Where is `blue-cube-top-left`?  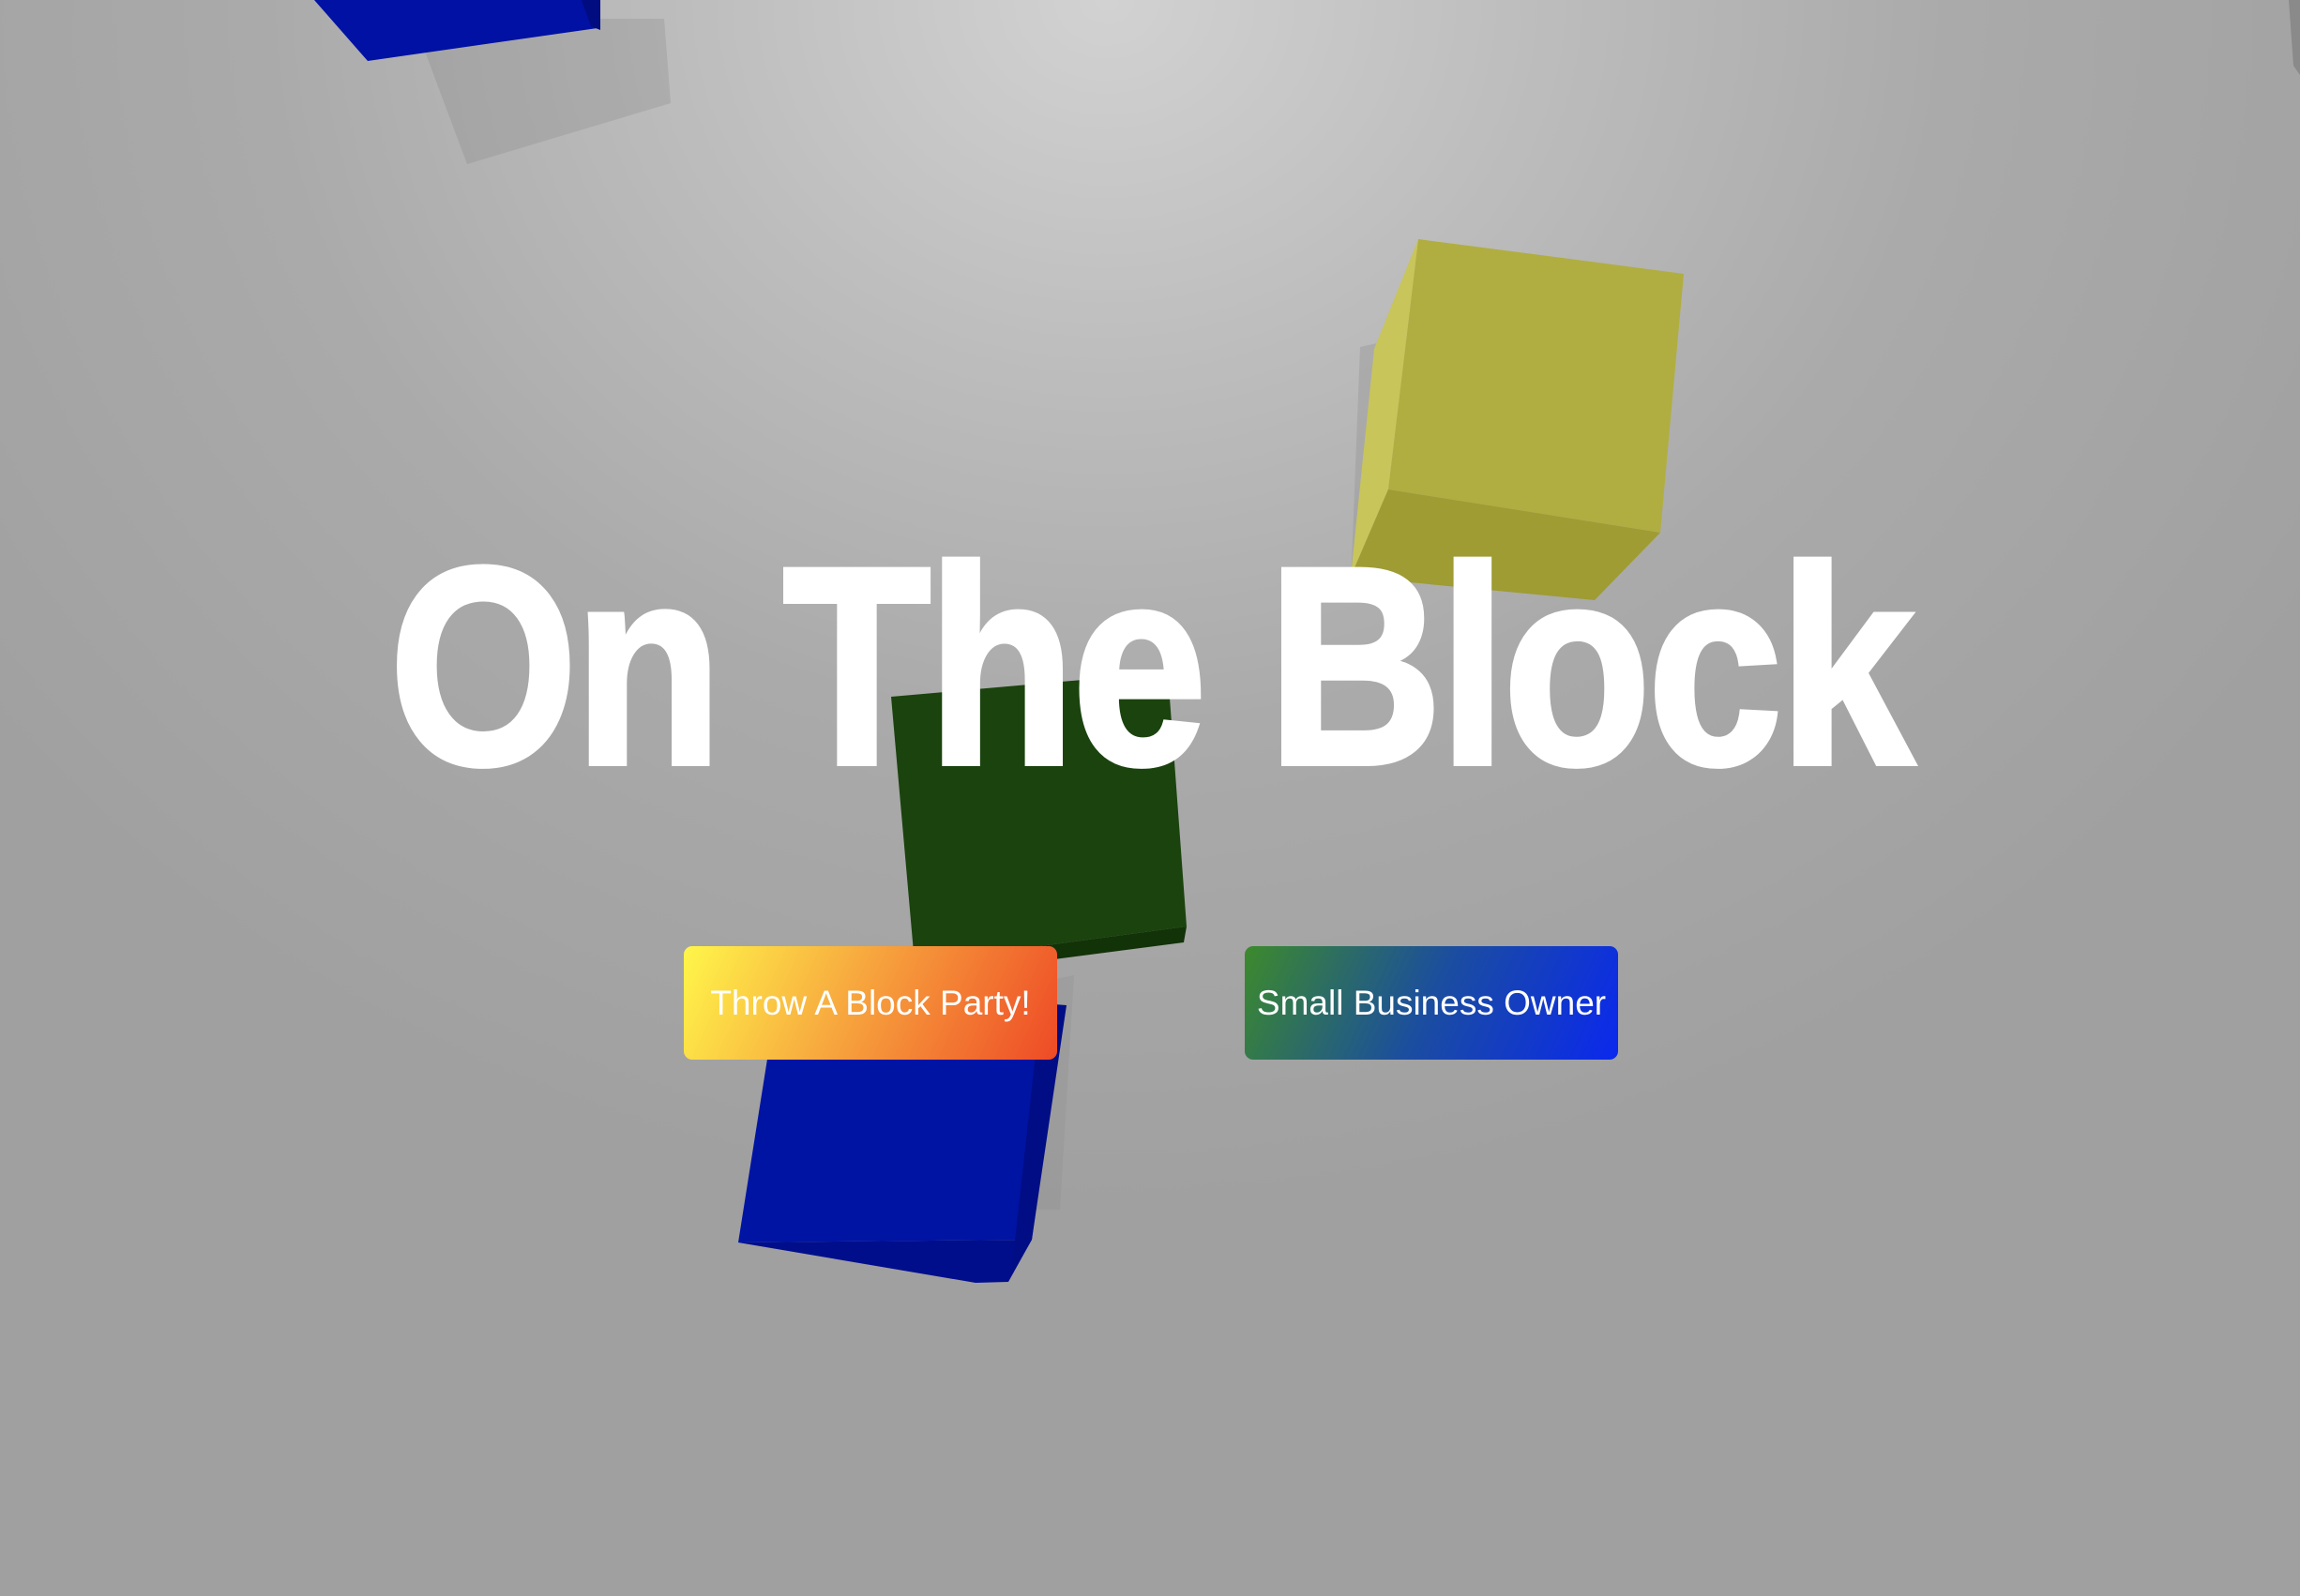 blue-cube-top-left is located at coordinates (493, 82).